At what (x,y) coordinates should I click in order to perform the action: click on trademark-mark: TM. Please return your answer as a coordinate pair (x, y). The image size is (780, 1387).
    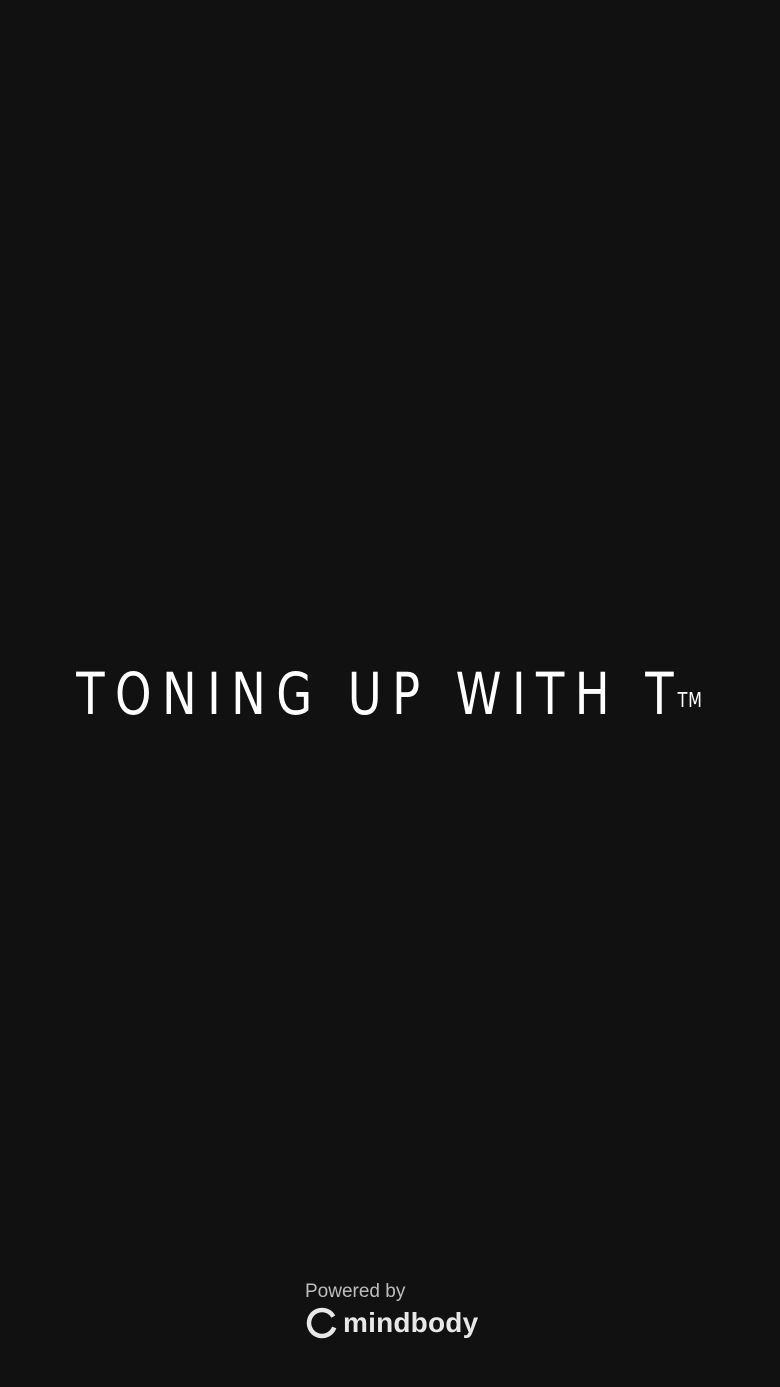
    Looking at the image, I should click on (691, 700).